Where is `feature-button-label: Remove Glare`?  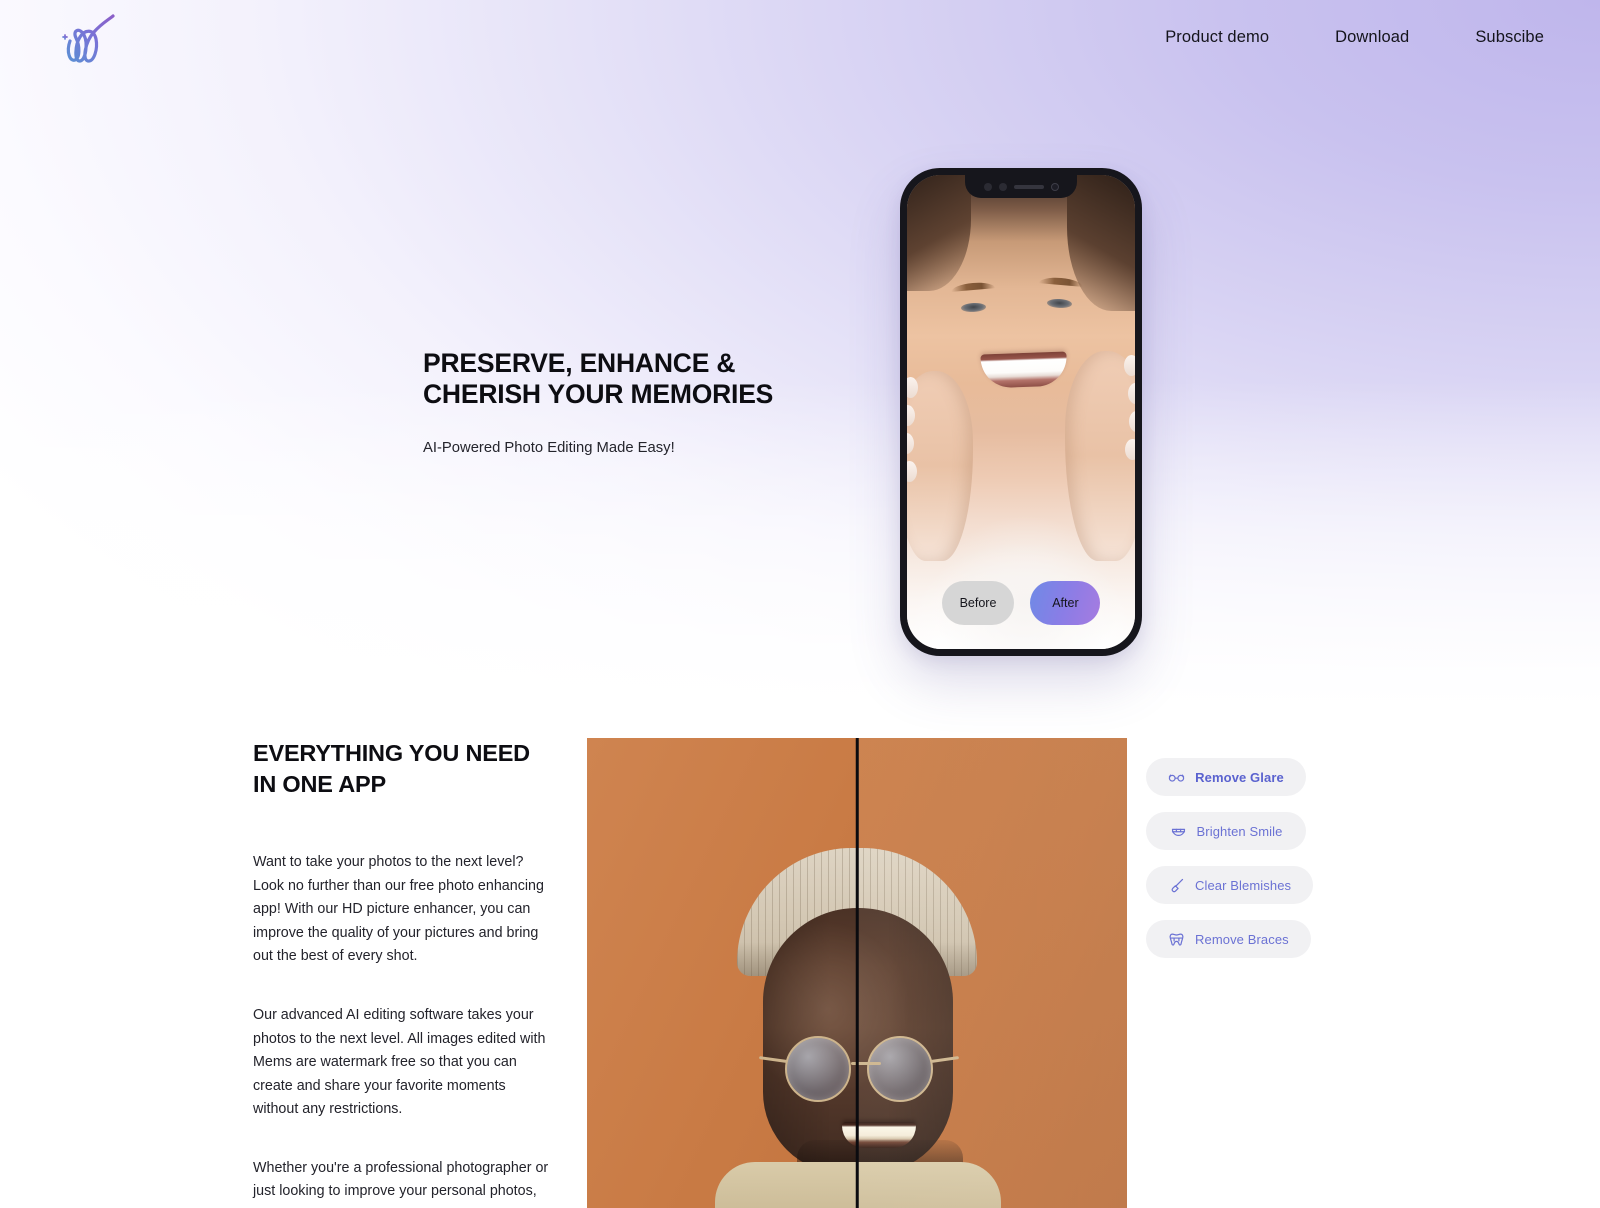
feature-button-label: Remove Glare is located at coordinates (1239, 777).